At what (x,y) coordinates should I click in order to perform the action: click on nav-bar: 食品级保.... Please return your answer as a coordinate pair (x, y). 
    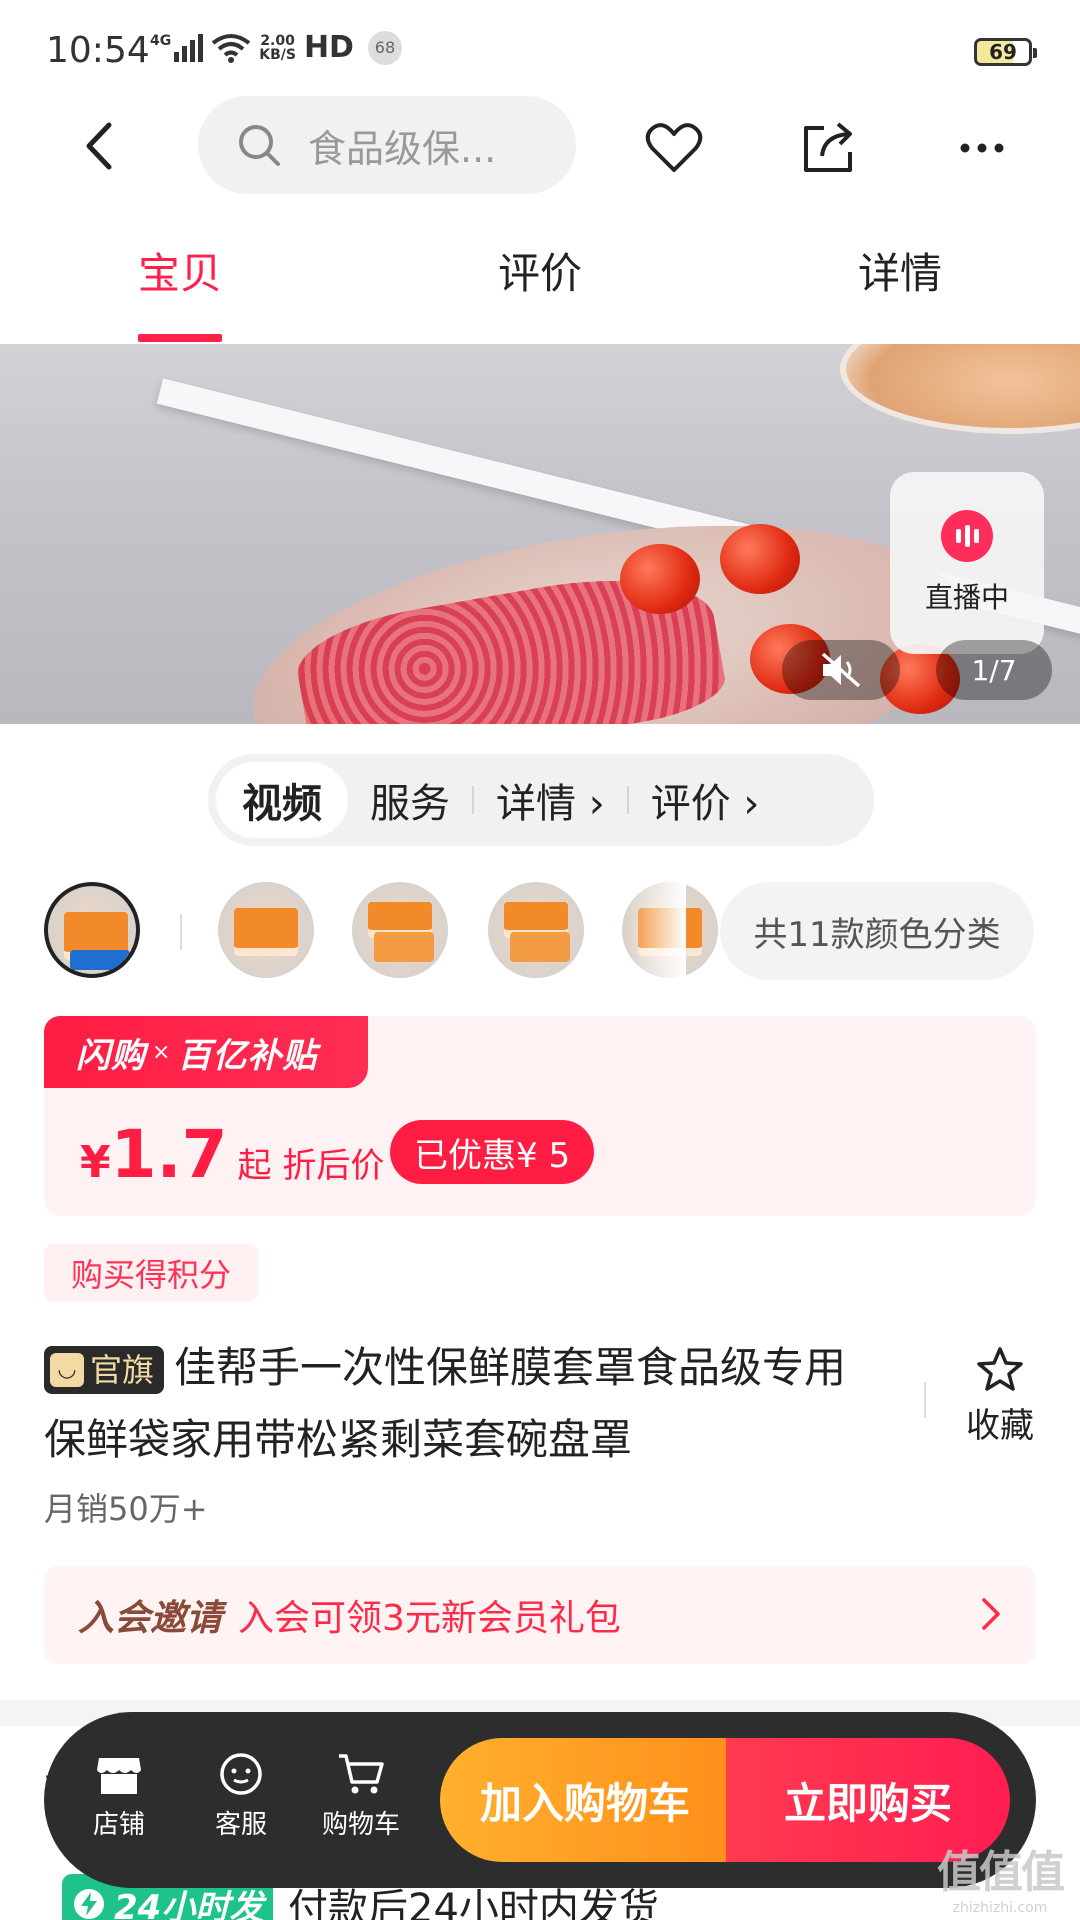
    Looking at the image, I should click on (540, 146).